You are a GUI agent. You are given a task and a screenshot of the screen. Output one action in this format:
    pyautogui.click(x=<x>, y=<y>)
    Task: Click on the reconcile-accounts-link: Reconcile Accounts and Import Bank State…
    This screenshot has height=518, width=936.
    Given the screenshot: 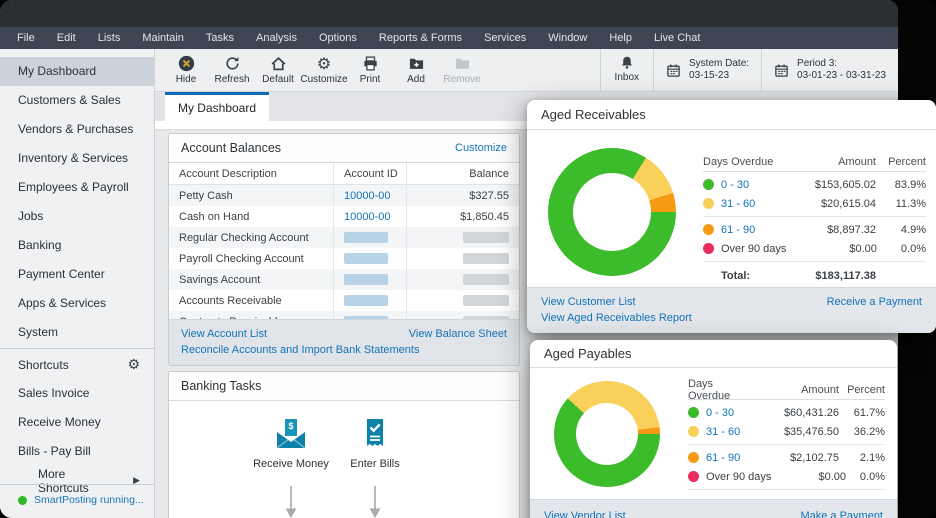 What is the action you would take?
    pyautogui.click(x=300, y=350)
    